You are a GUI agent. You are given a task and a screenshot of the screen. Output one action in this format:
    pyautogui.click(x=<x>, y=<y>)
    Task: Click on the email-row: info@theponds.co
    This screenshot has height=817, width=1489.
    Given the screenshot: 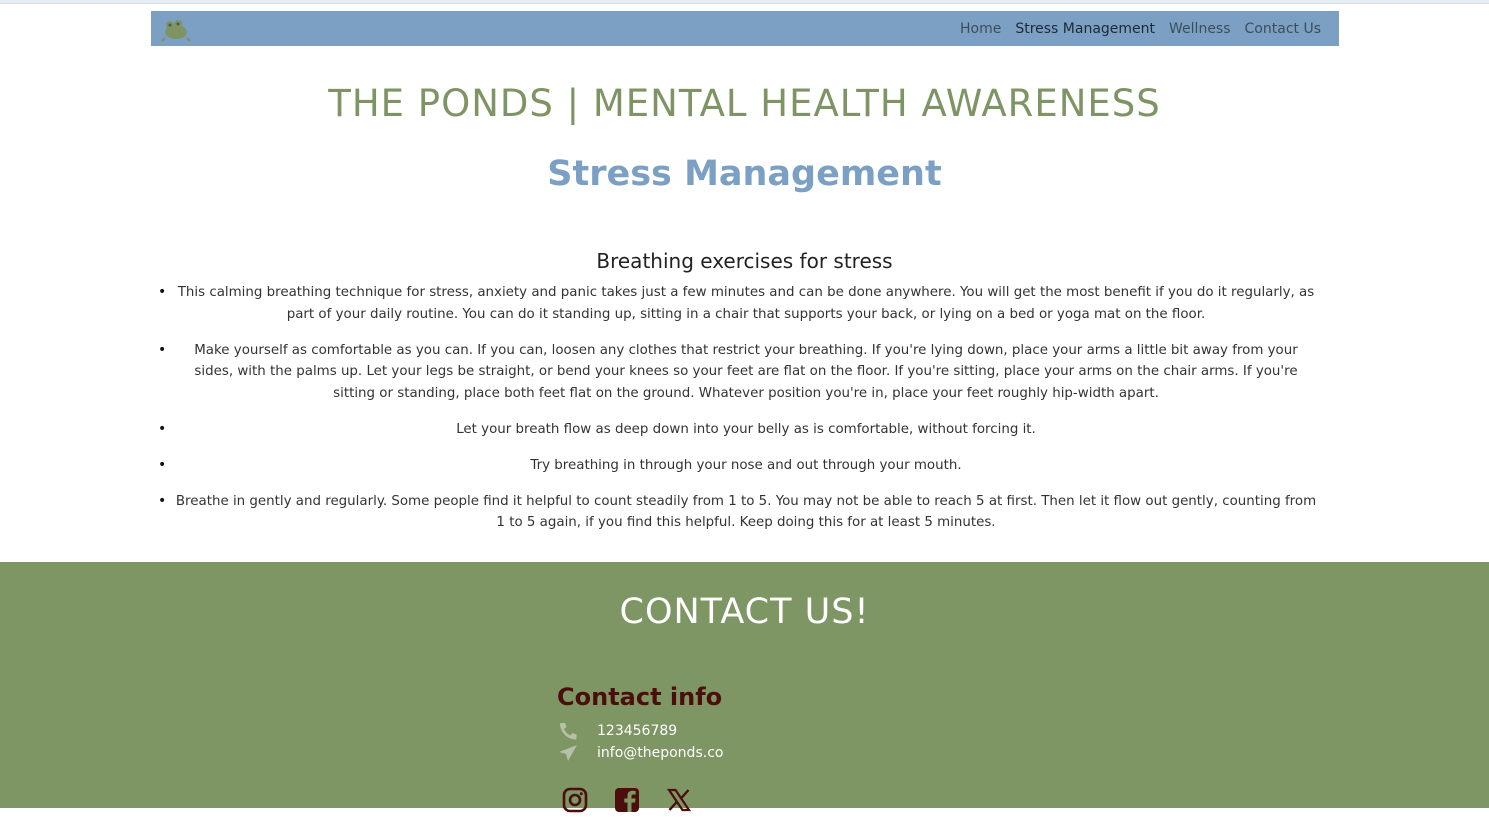 What is the action you would take?
    pyautogui.click(x=640, y=753)
    